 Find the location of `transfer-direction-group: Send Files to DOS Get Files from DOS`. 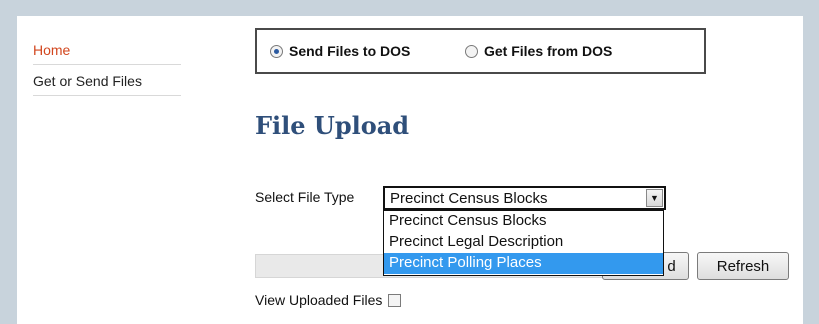

transfer-direction-group: Send Files to DOS Get Files from DOS is located at coordinates (480, 51).